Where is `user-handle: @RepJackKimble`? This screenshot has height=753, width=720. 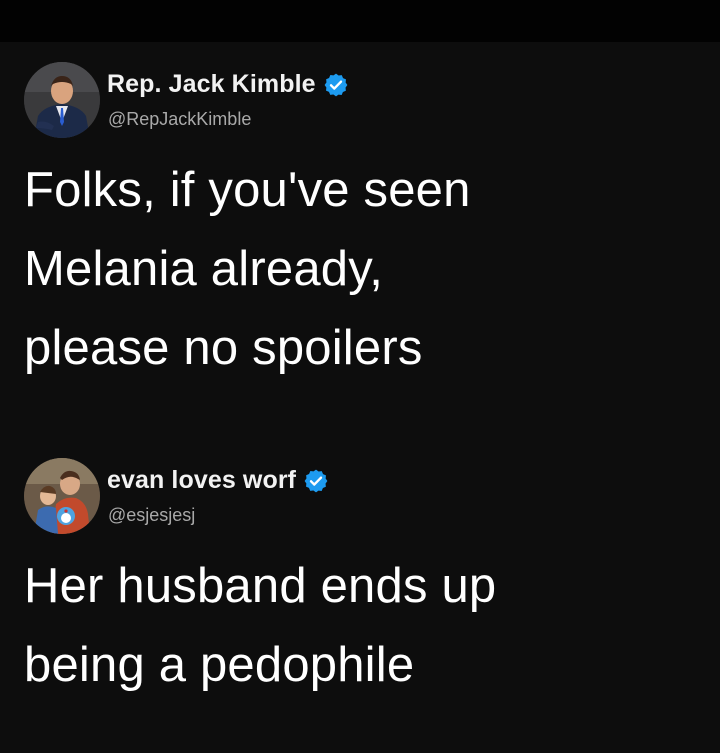 user-handle: @RepJackKimble is located at coordinates (179, 119).